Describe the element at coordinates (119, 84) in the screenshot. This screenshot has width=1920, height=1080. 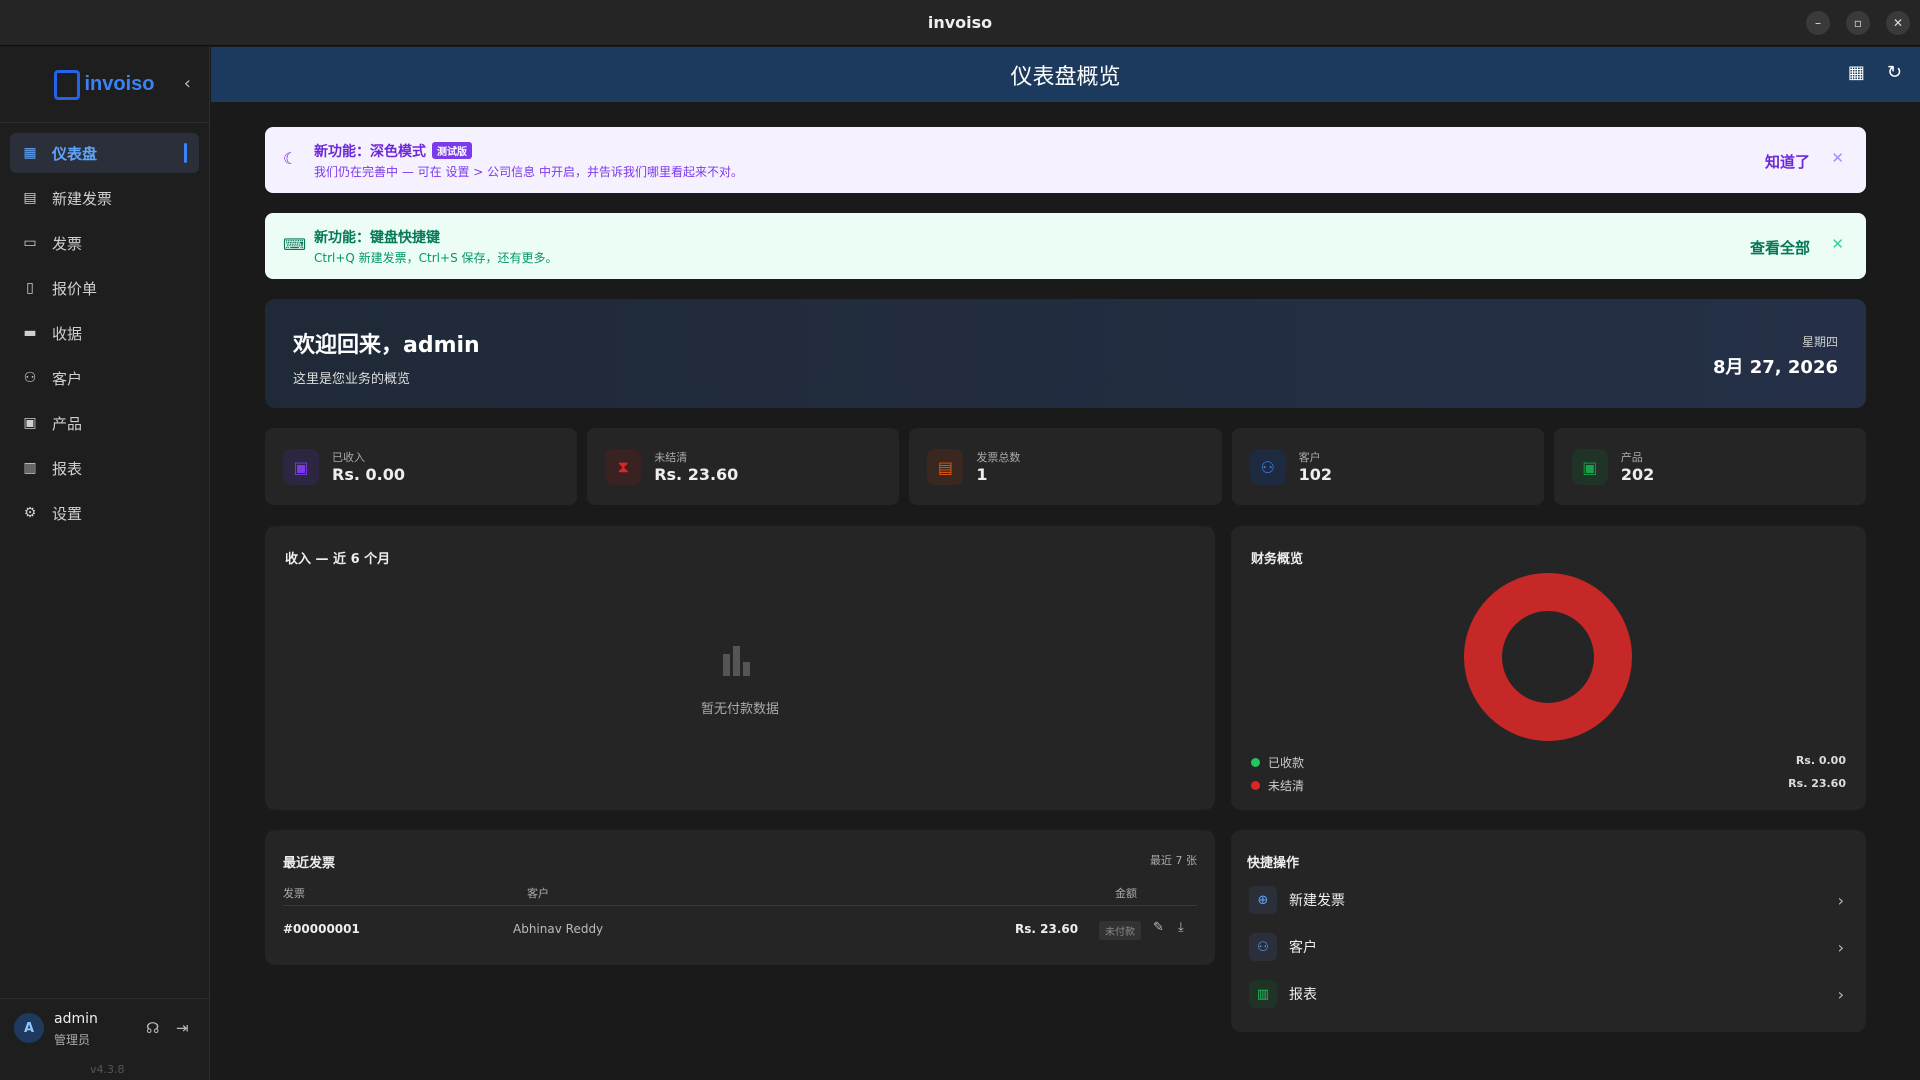
I see `logo-text: invoiso` at that location.